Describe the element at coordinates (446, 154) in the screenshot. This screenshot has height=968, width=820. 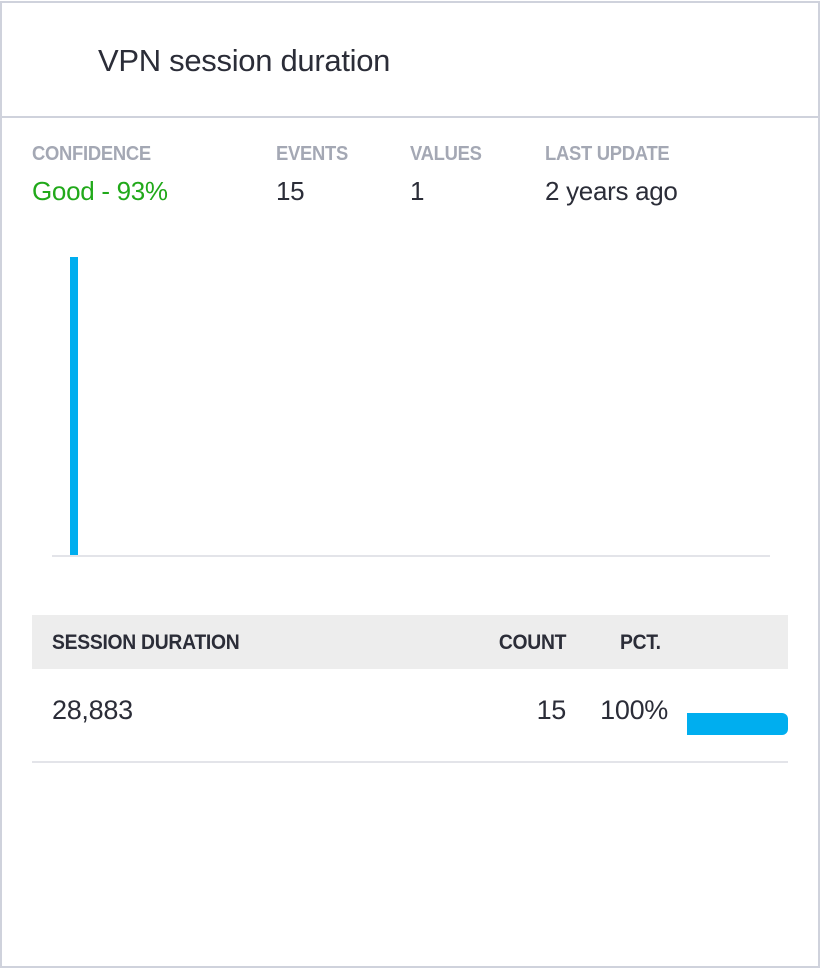
I see `stat-label: VALUES` at that location.